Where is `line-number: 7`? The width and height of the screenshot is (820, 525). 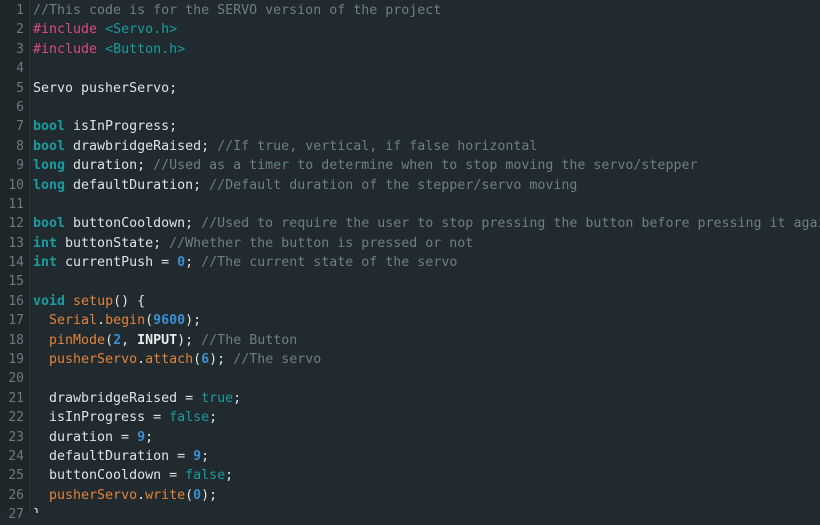
line-number: 7 is located at coordinates (20, 127).